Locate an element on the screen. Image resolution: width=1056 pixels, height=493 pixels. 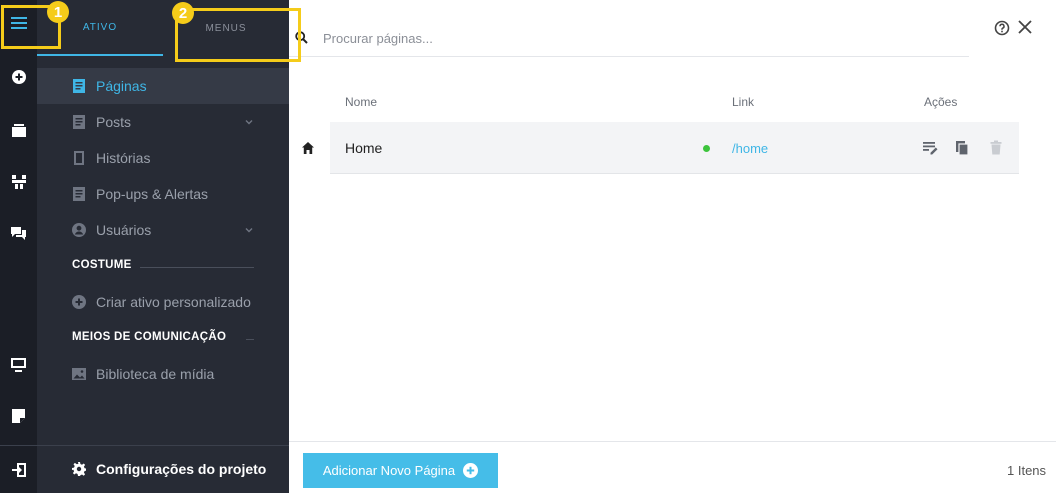
image-icon is located at coordinates (79, 374).